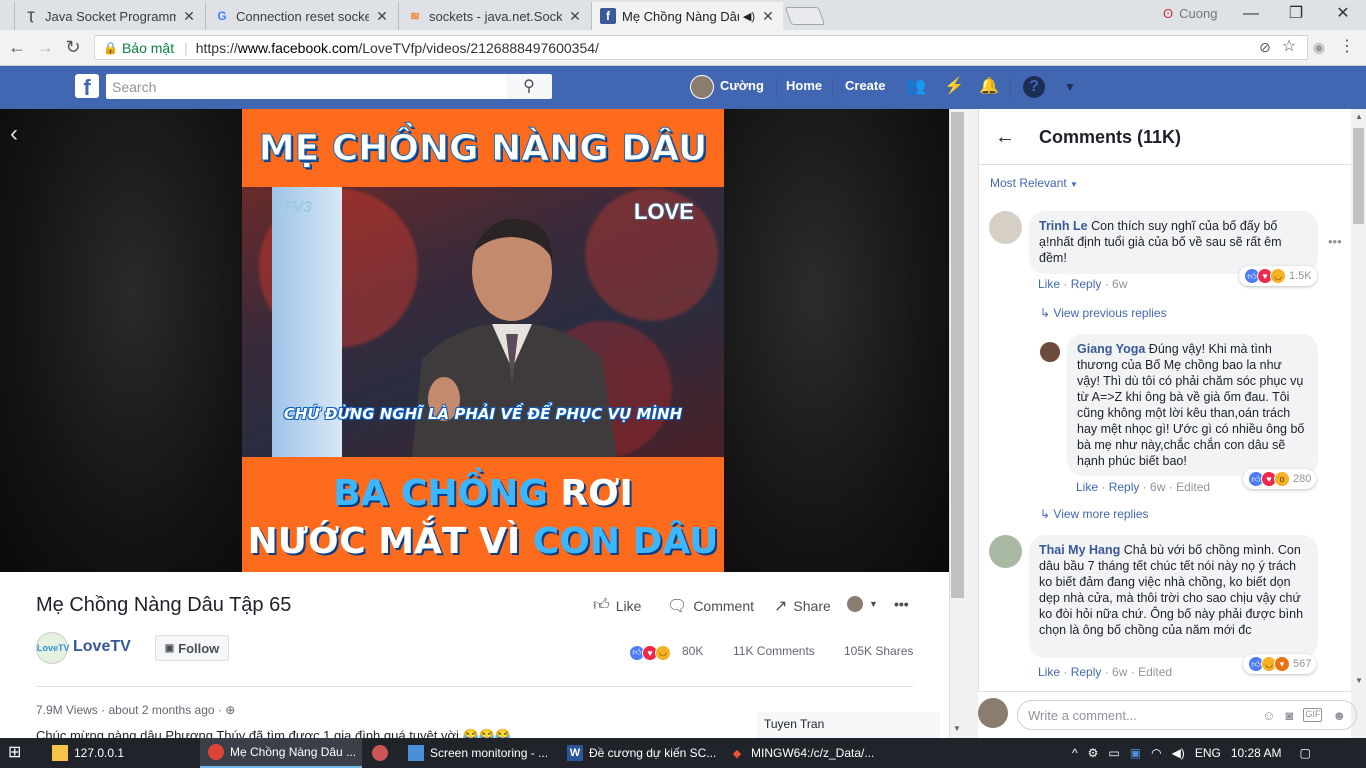  What do you see at coordinates (774, 651) in the screenshot?
I see `comment-count: 11K Comments` at bounding box center [774, 651].